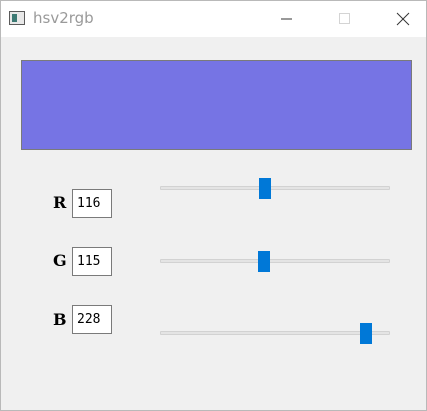 The width and height of the screenshot is (427, 411). I want to click on close-button, so click(403, 19).